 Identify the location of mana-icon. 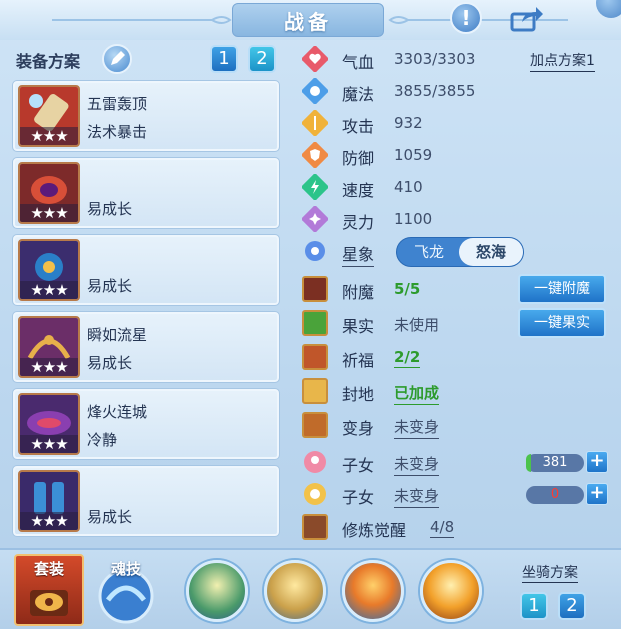
(315, 91).